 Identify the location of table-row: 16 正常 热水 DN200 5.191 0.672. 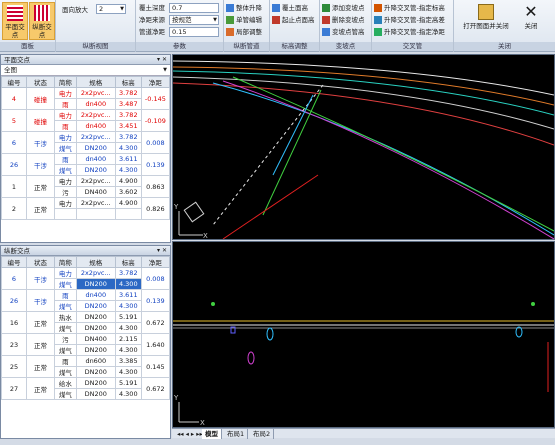
(86, 322).